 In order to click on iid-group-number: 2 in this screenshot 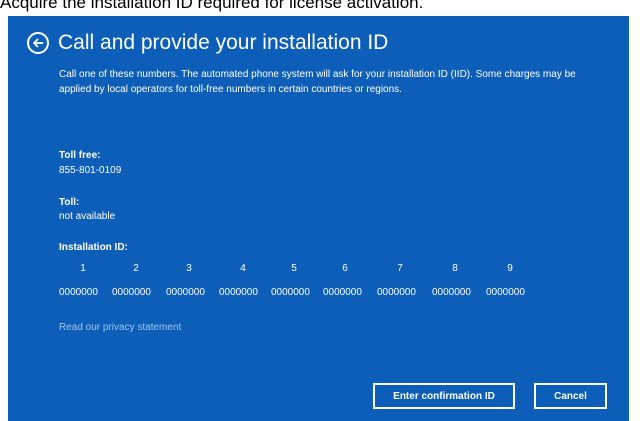, I will do `click(136, 268)`.